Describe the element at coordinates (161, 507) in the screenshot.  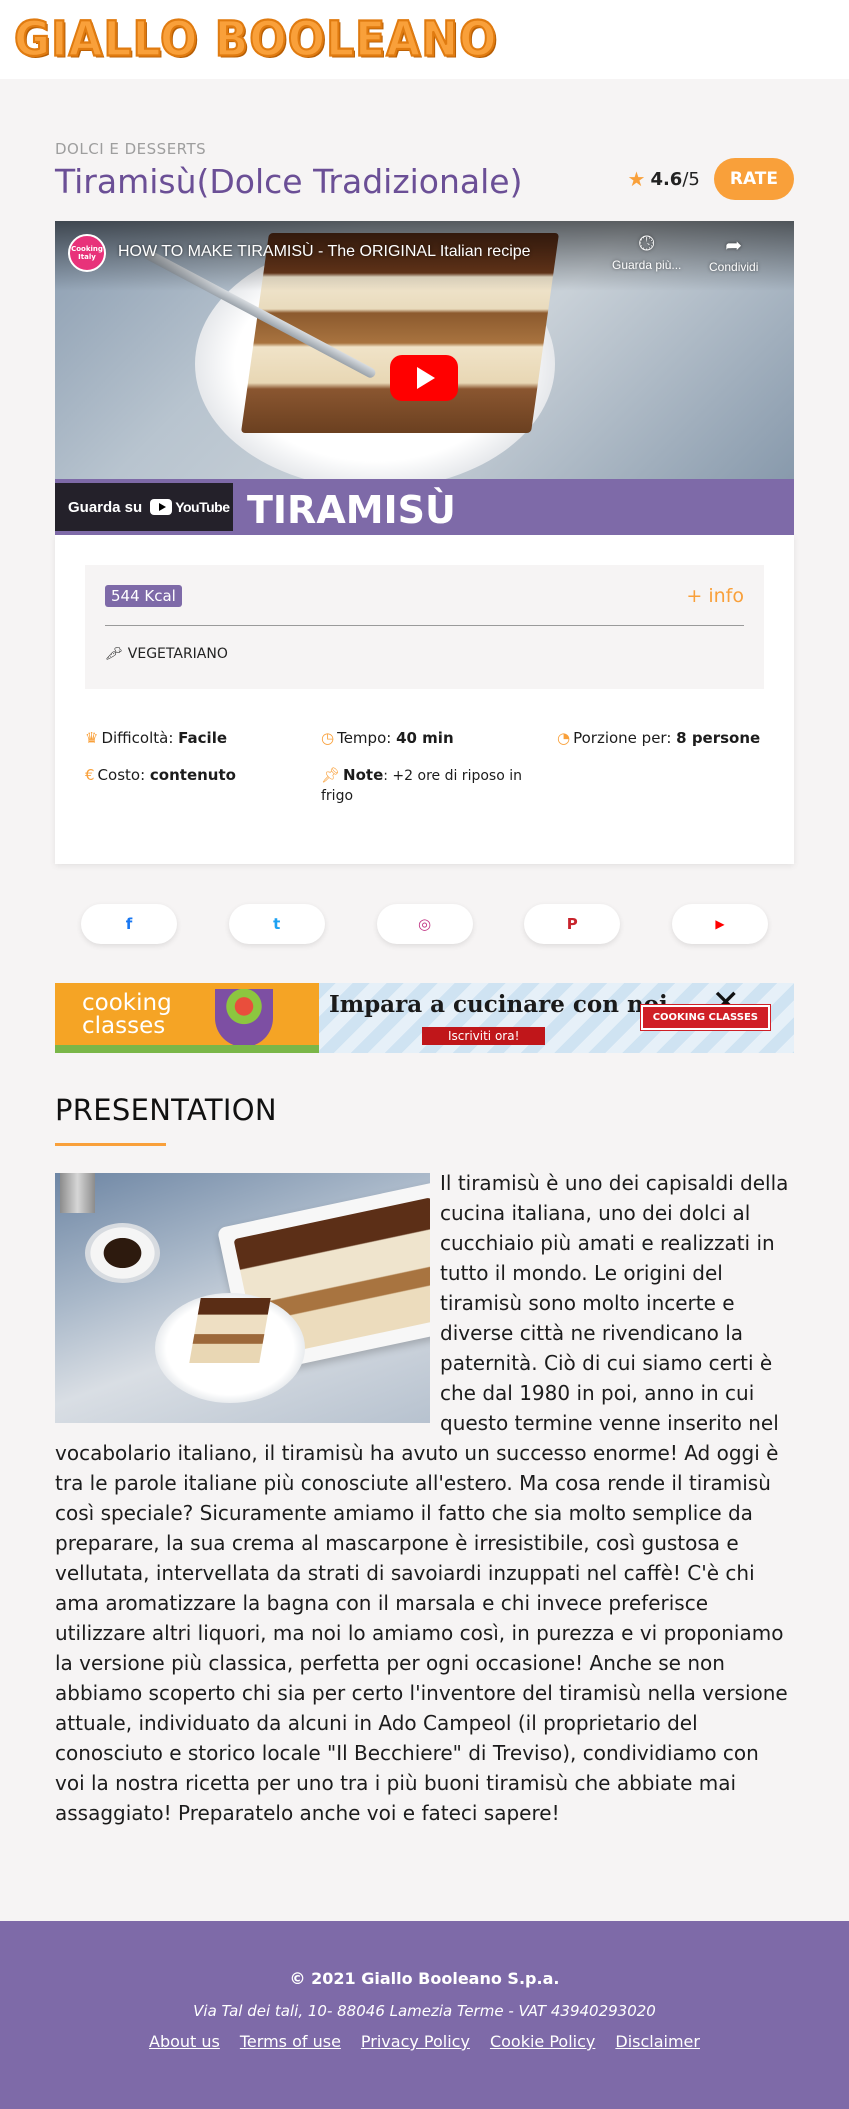
I see `youtube-play-icon` at that location.